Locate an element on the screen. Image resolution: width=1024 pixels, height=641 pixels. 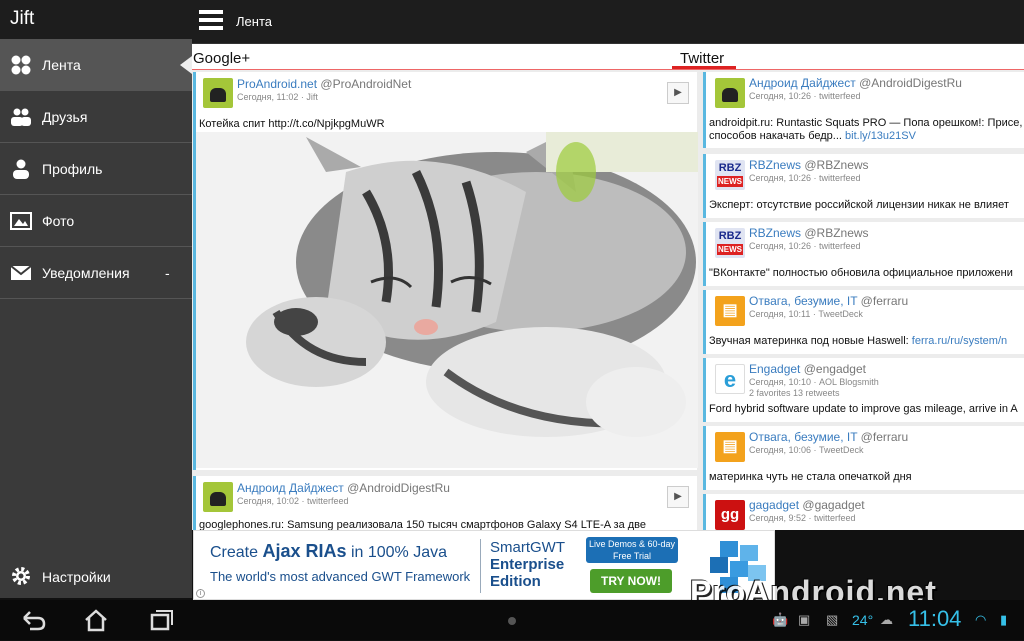
battery-icon: ▮ is located at coordinates (1004, 619).